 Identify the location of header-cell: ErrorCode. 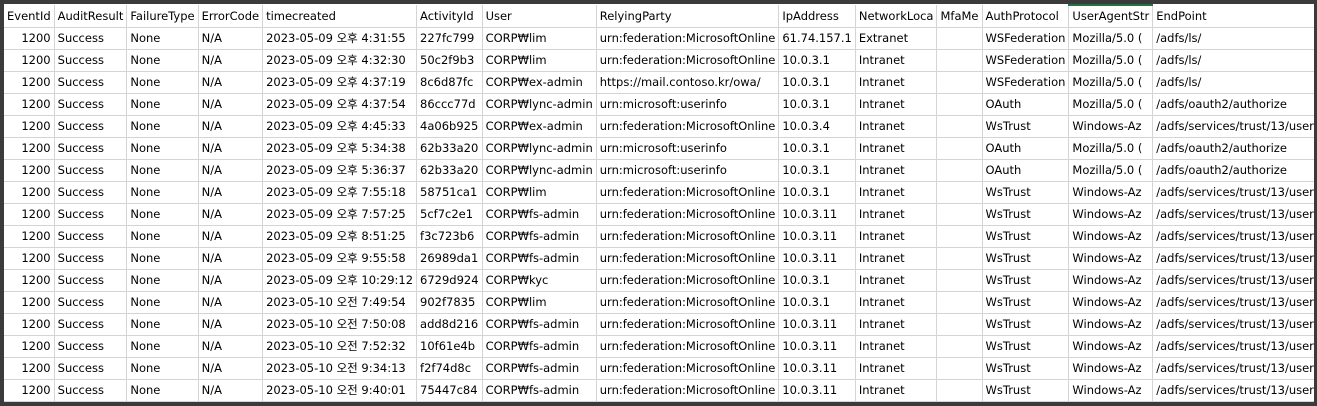
(231, 16).